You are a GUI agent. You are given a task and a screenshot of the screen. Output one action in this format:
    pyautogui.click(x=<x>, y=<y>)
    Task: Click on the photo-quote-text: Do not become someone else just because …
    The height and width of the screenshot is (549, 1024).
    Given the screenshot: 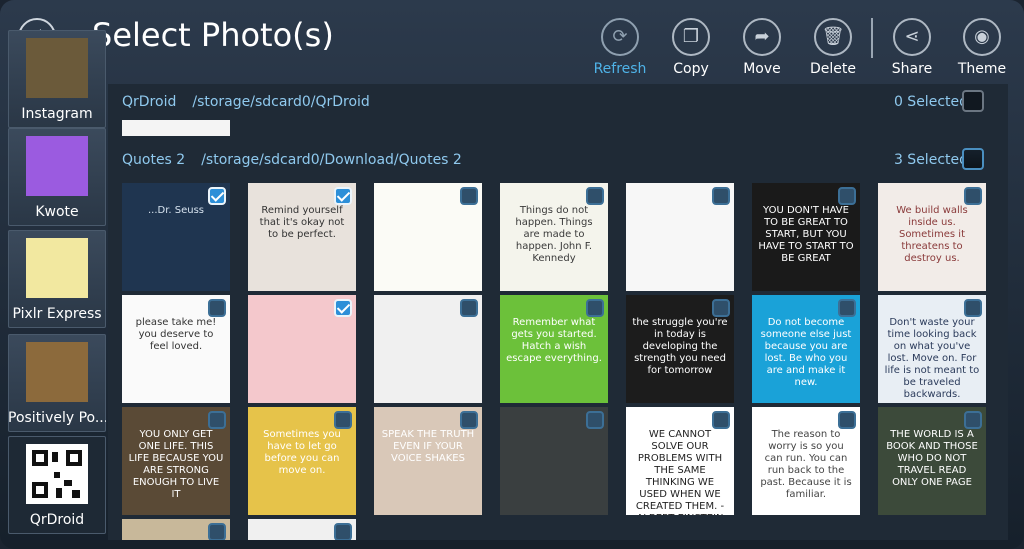 What is the action you would take?
    pyautogui.click(x=806, y=352)
    